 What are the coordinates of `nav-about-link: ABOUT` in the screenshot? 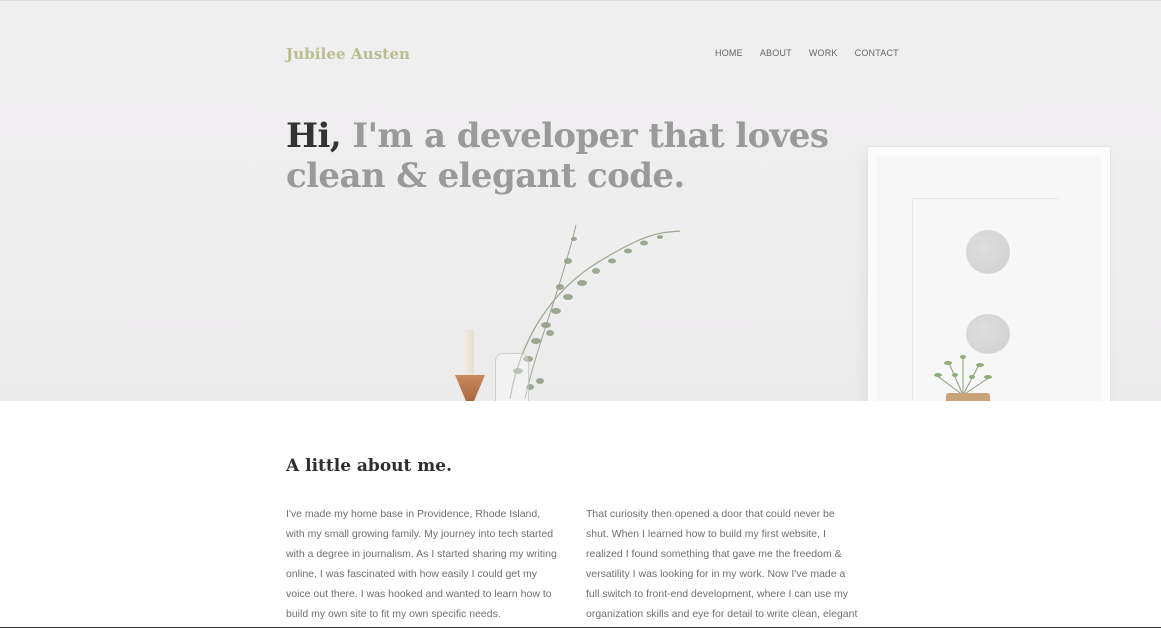 It's located at (776, 53).